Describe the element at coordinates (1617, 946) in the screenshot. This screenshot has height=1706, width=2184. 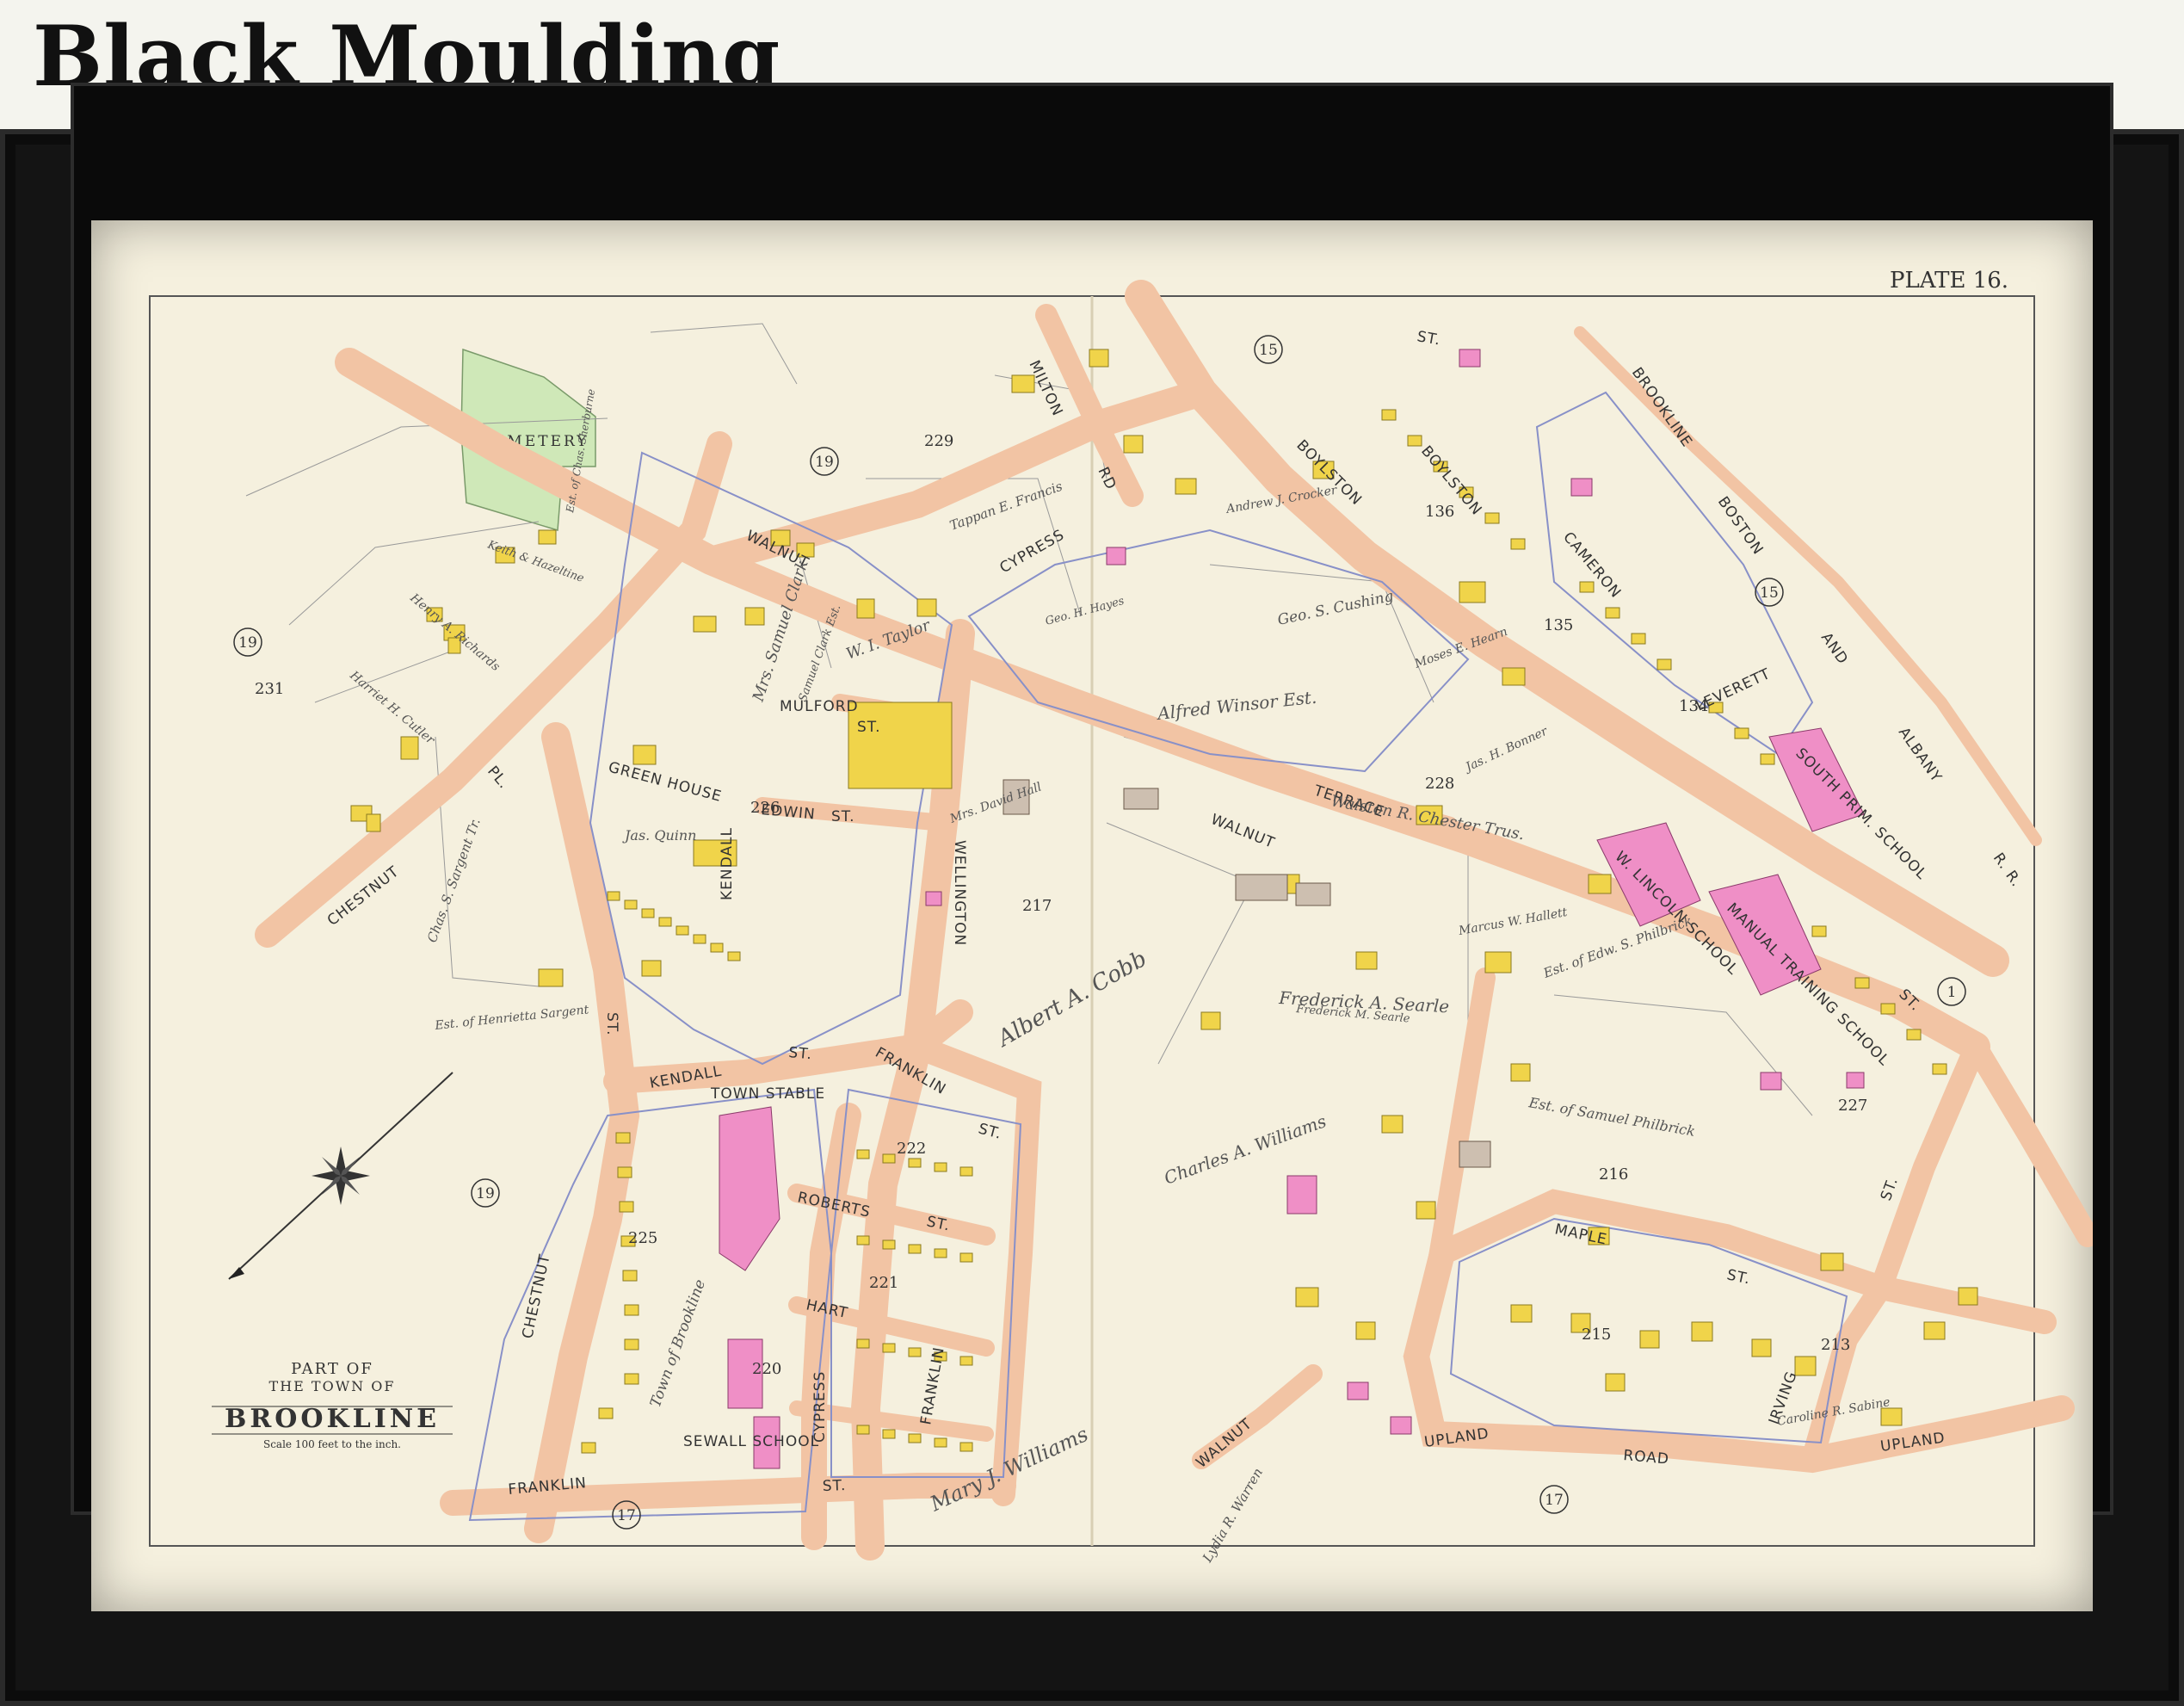
I see `svg-text: Est. of Edw. S. Philbrick` at that location.